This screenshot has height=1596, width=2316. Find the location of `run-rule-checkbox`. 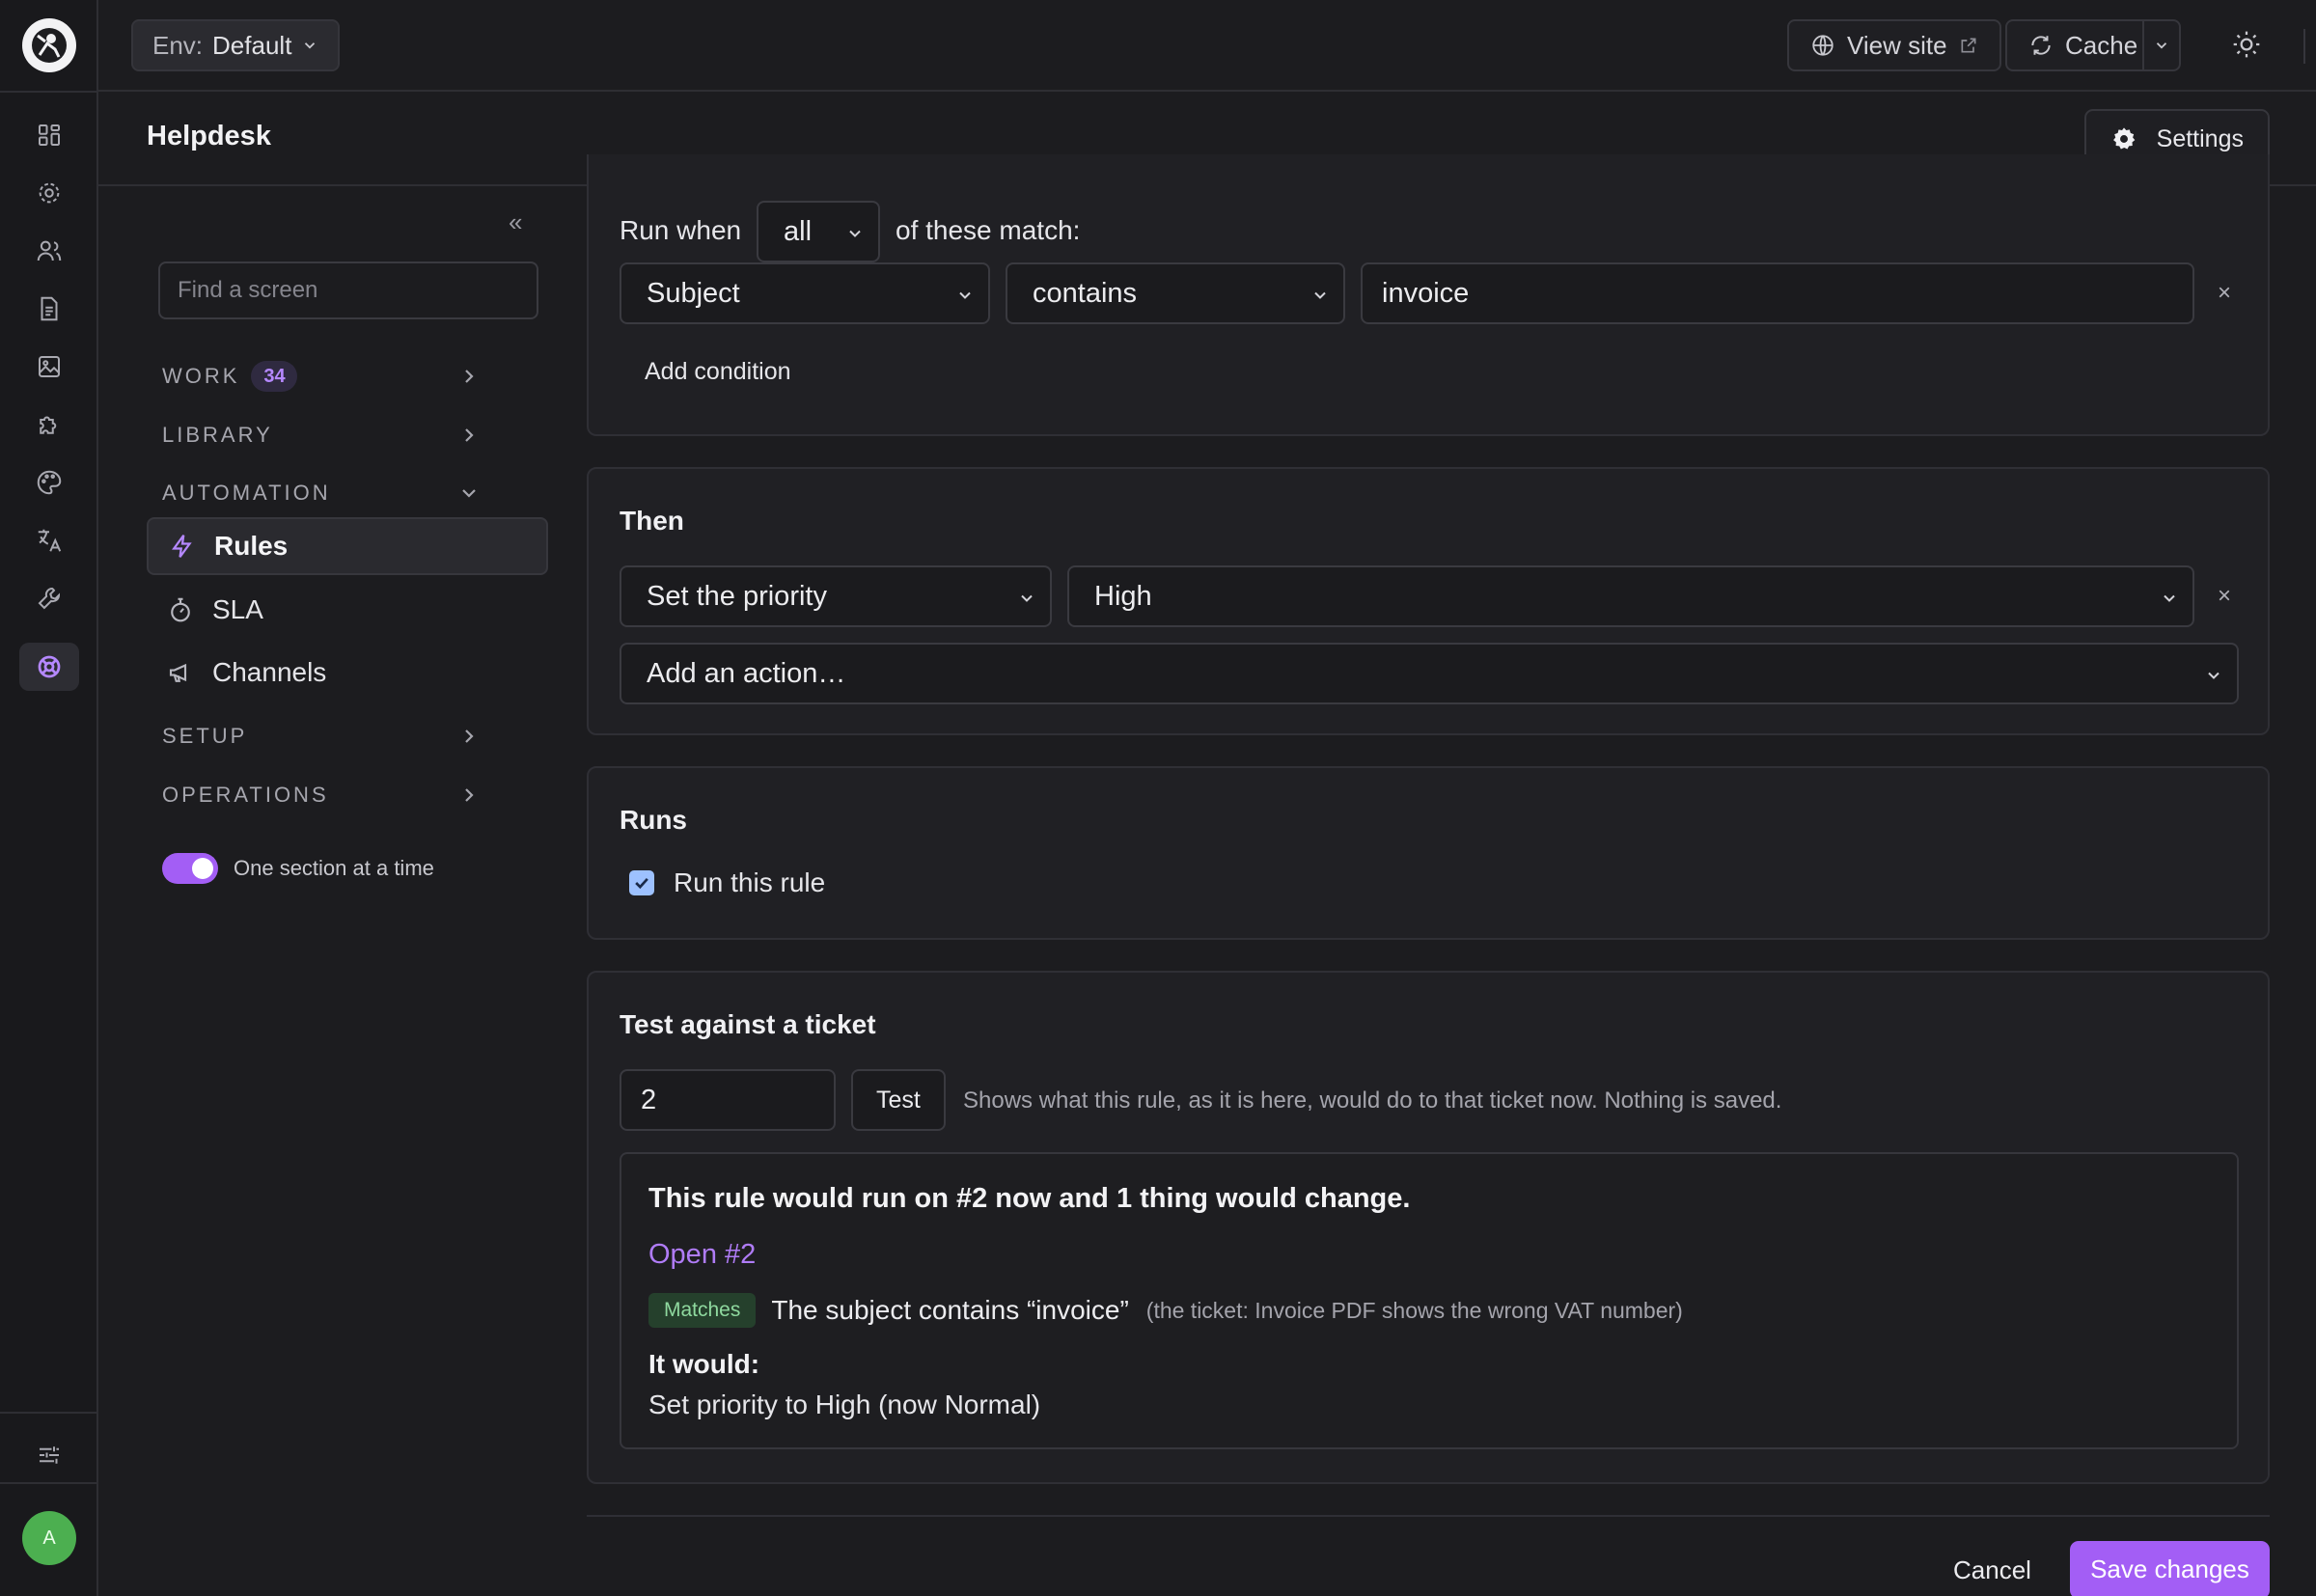

run-rule-checkbox is located at coordinates (641, 883).